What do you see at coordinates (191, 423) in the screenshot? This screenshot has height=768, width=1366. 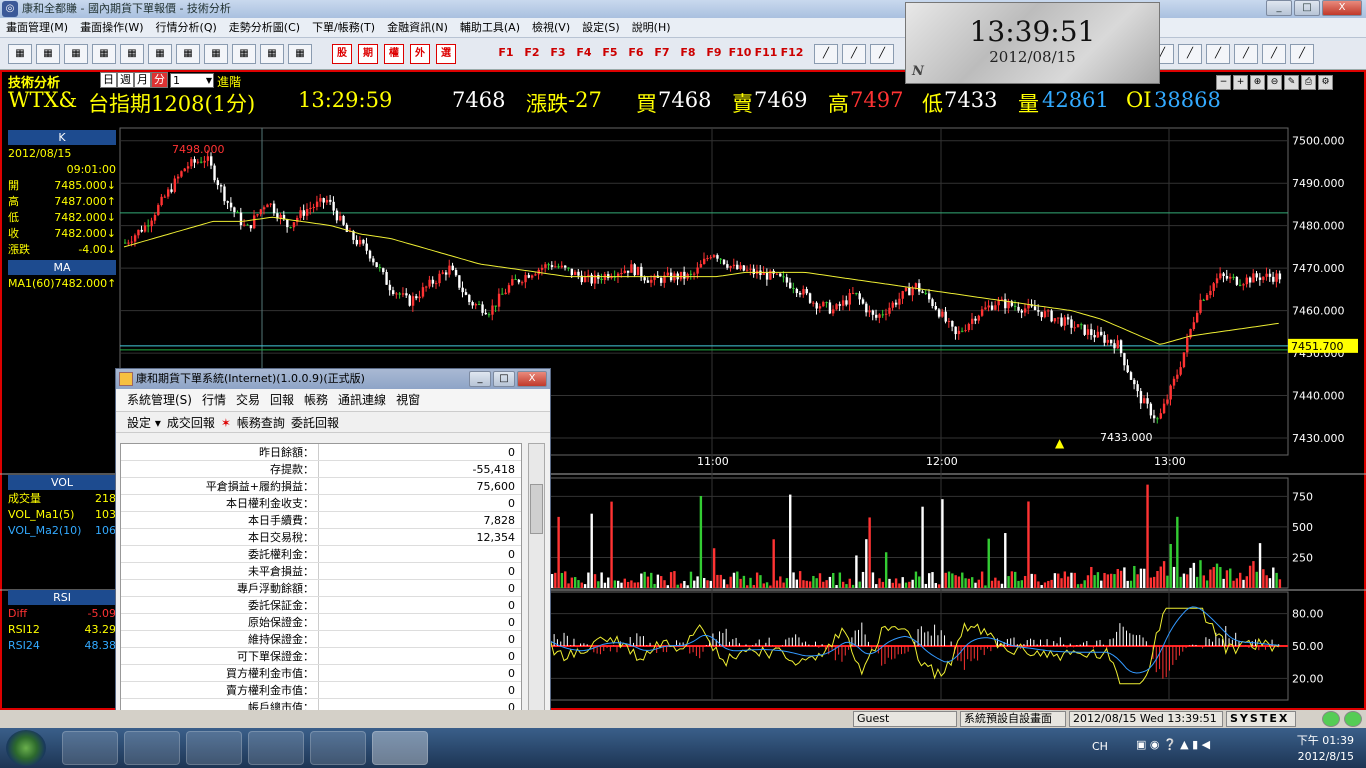 I see `order-tool-1: 成交回報` at bounding box center [191, 423].